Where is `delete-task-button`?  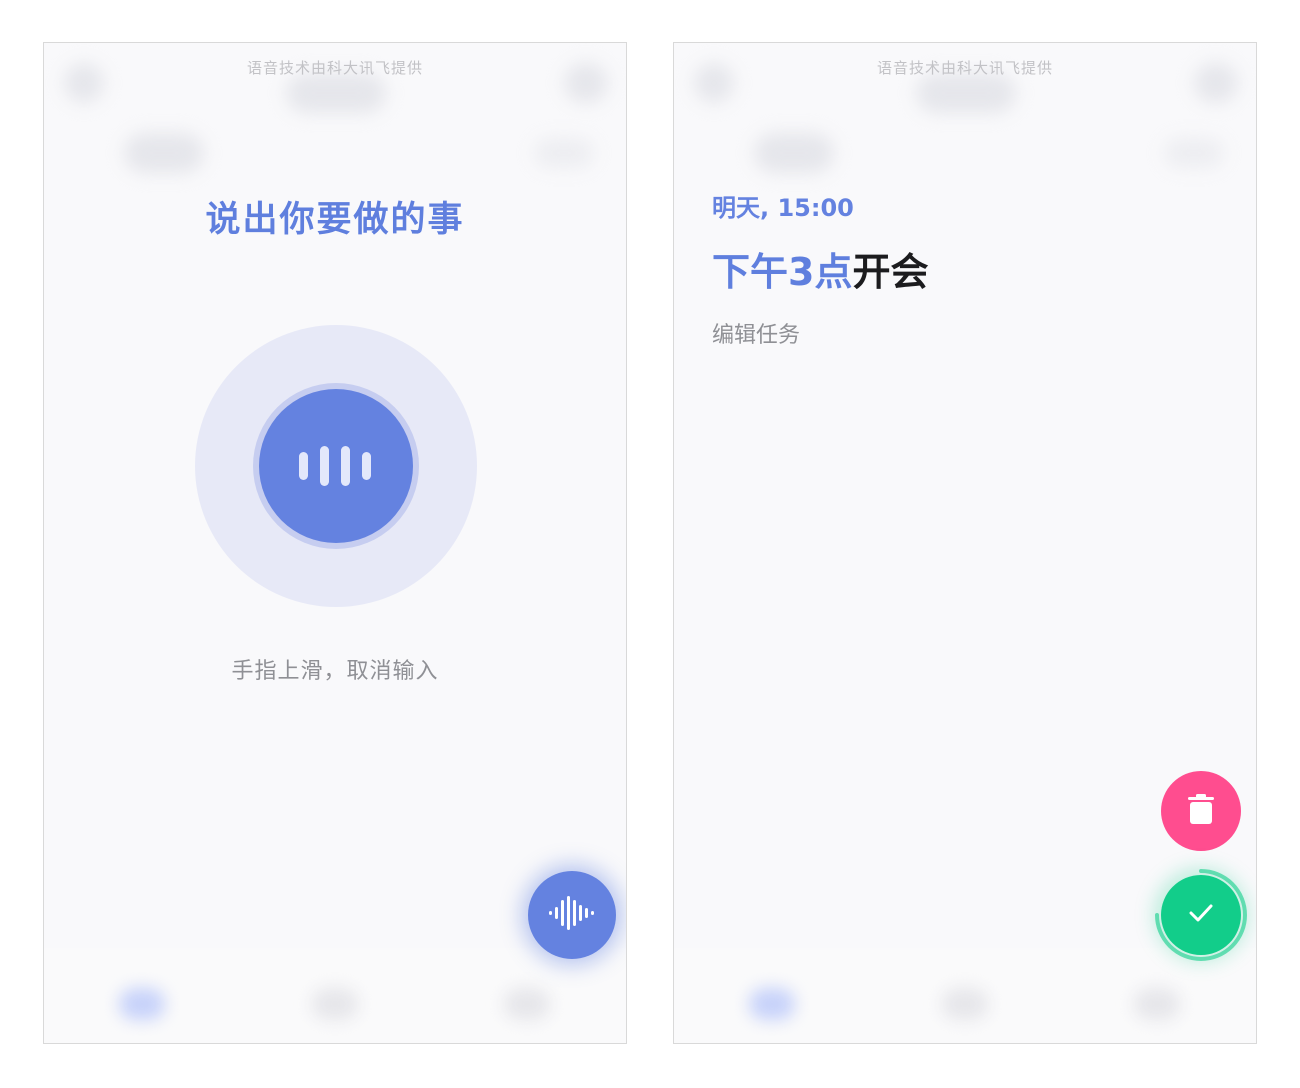 delete-task-button is located at coordinates (1201, 811).